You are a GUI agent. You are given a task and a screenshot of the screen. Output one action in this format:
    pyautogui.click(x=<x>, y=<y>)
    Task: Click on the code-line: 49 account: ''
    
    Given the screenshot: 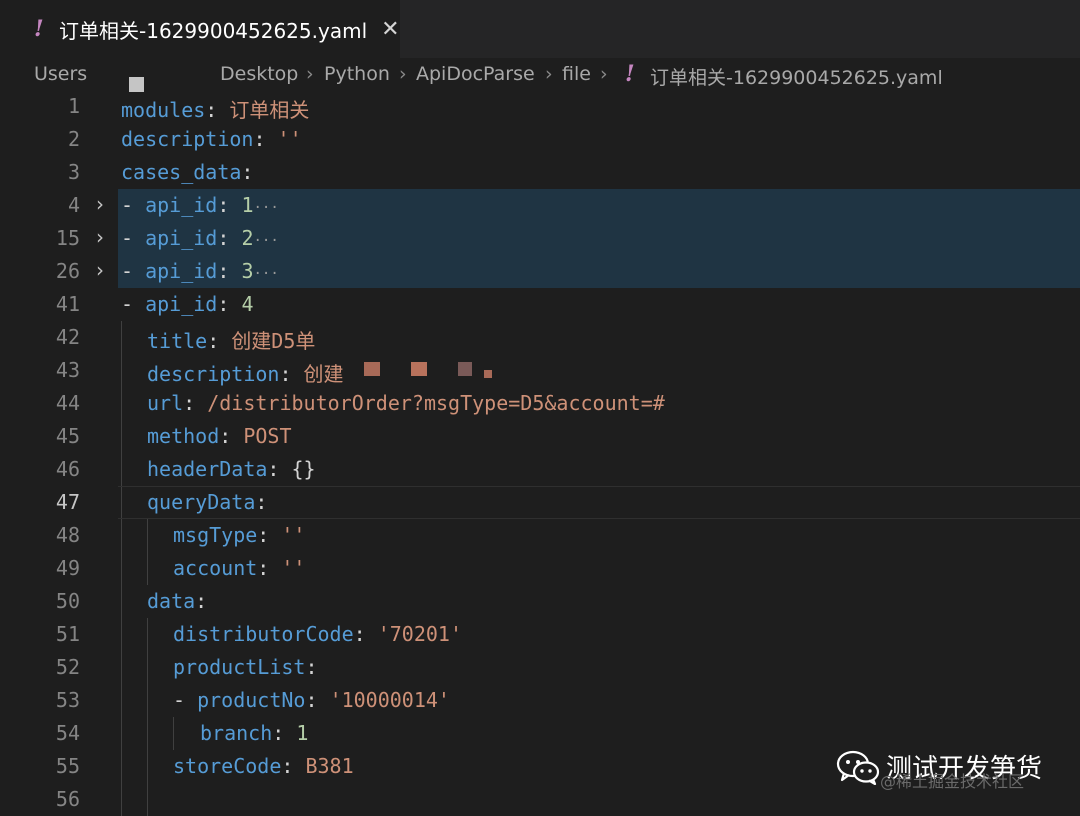 What is the action you would take?
    pyautogui.click(x=540, y=568)
    